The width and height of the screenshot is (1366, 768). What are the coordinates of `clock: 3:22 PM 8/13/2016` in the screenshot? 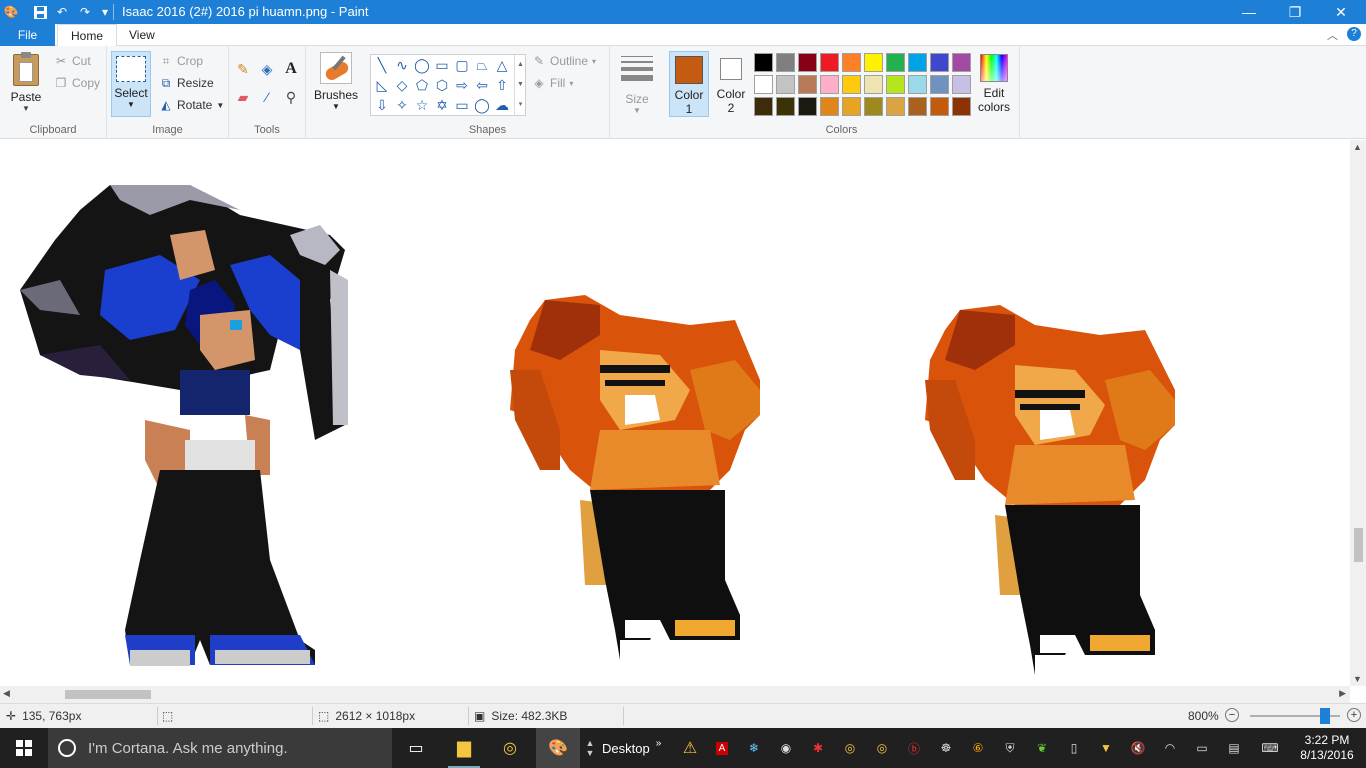 It's located at (1327, 748).